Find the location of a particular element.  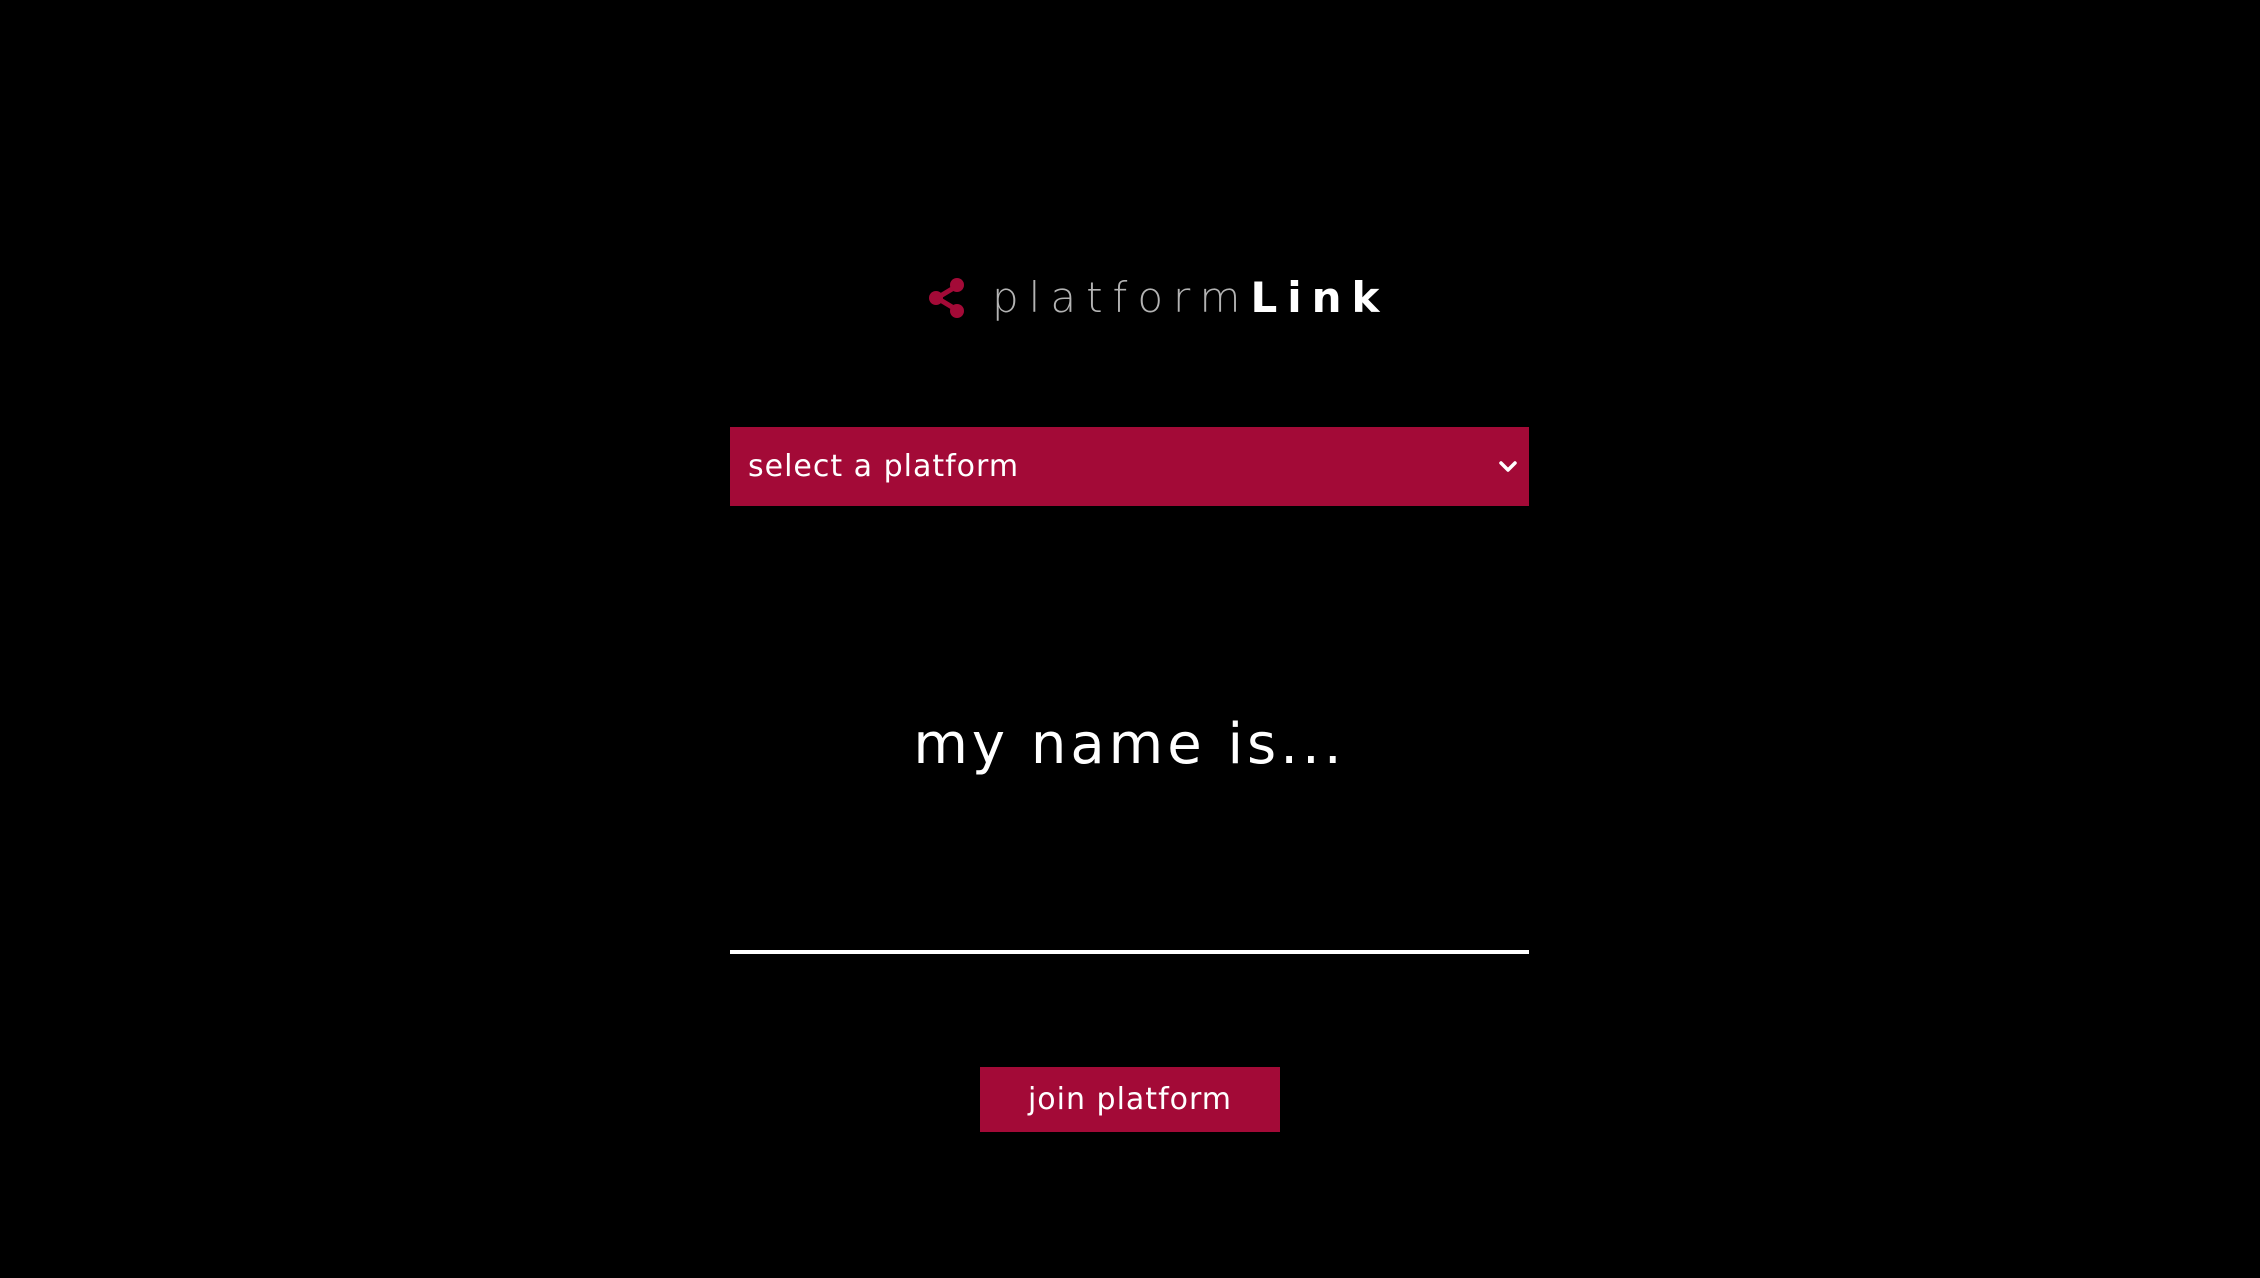

logo: platformLink is located at coordinates (1157, 298).